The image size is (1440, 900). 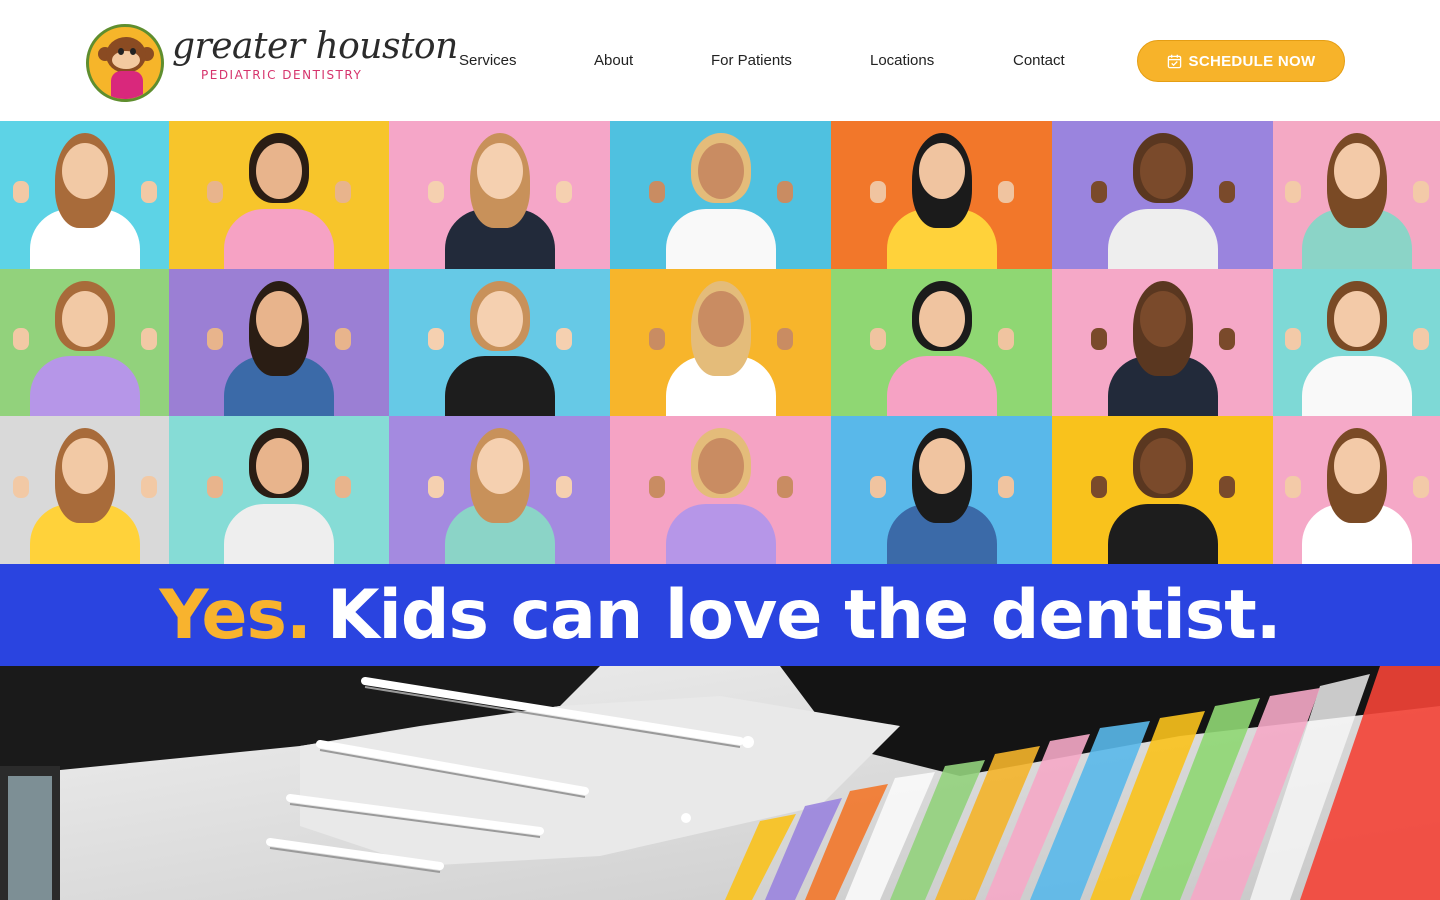 I want to click on schedule-now-label: SCHEDULE NOW, so click(x=1252, y=61).